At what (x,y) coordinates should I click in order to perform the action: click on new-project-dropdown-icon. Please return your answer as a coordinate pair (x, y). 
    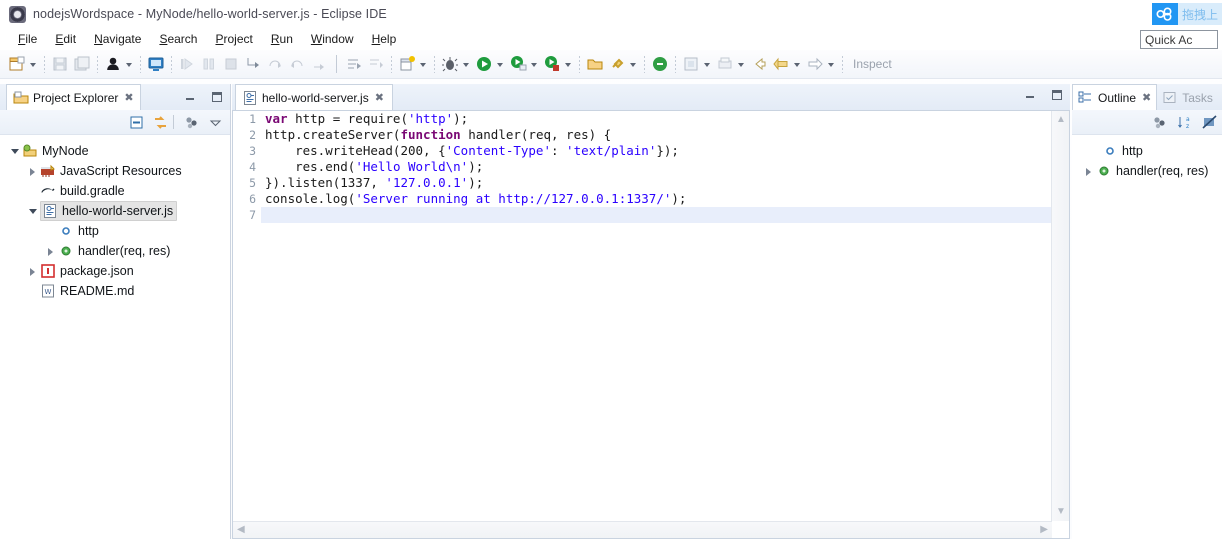
    Looking at the image, I should click on (423, 64).